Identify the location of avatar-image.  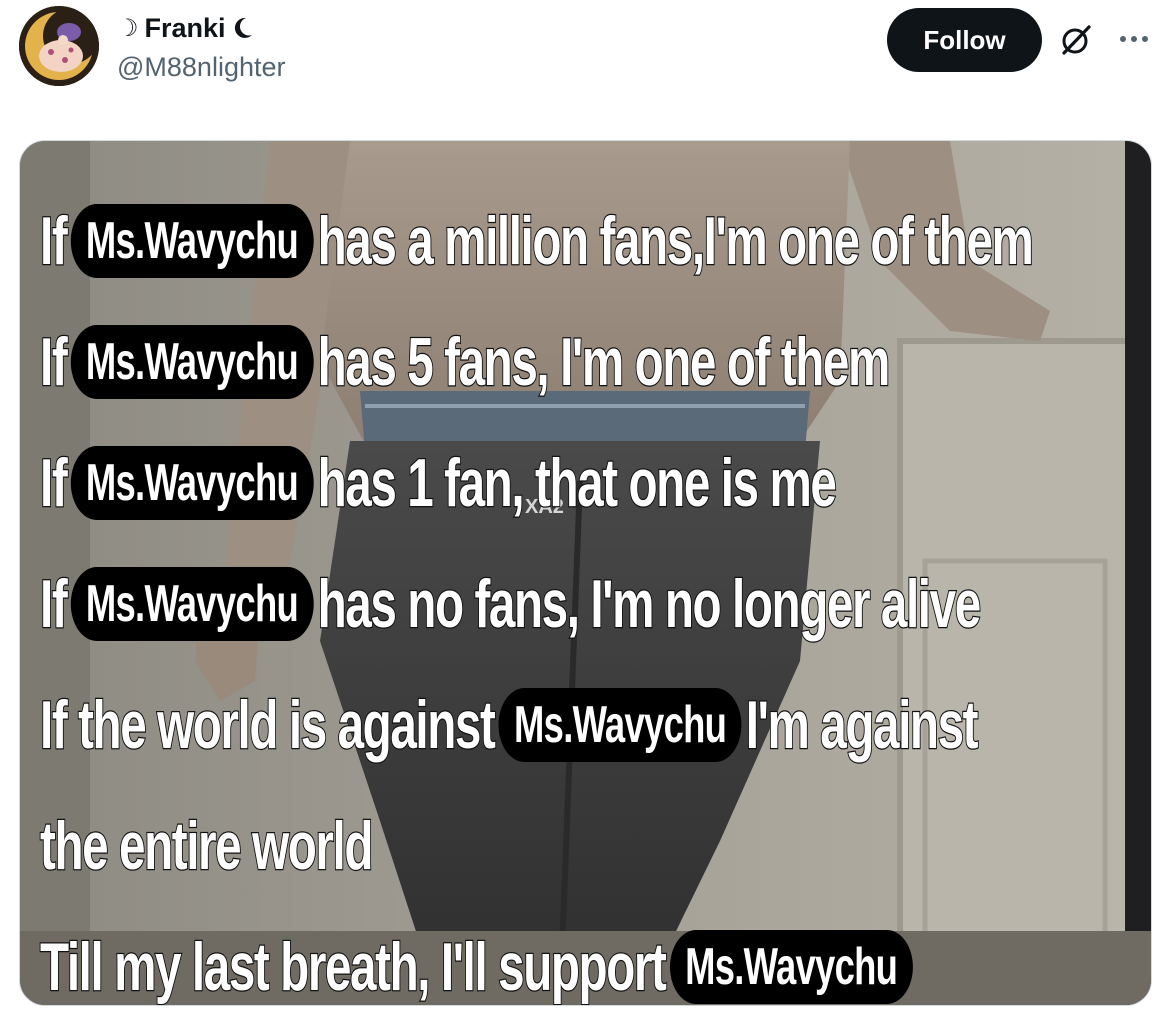
(59, 46).